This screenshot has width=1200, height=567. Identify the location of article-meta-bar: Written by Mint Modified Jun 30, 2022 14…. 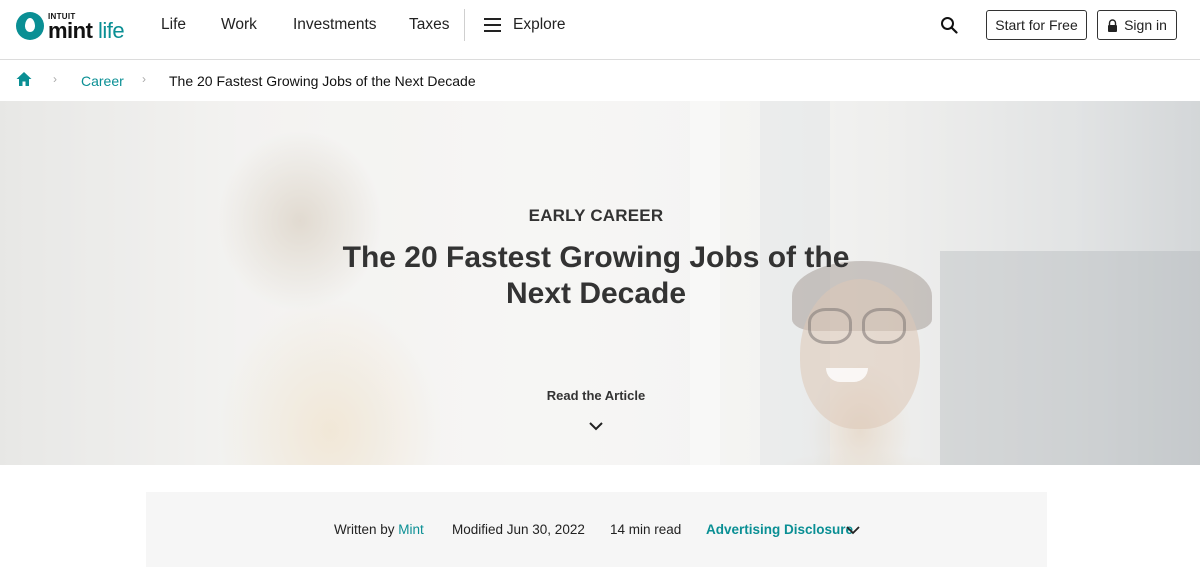
(596, 529).